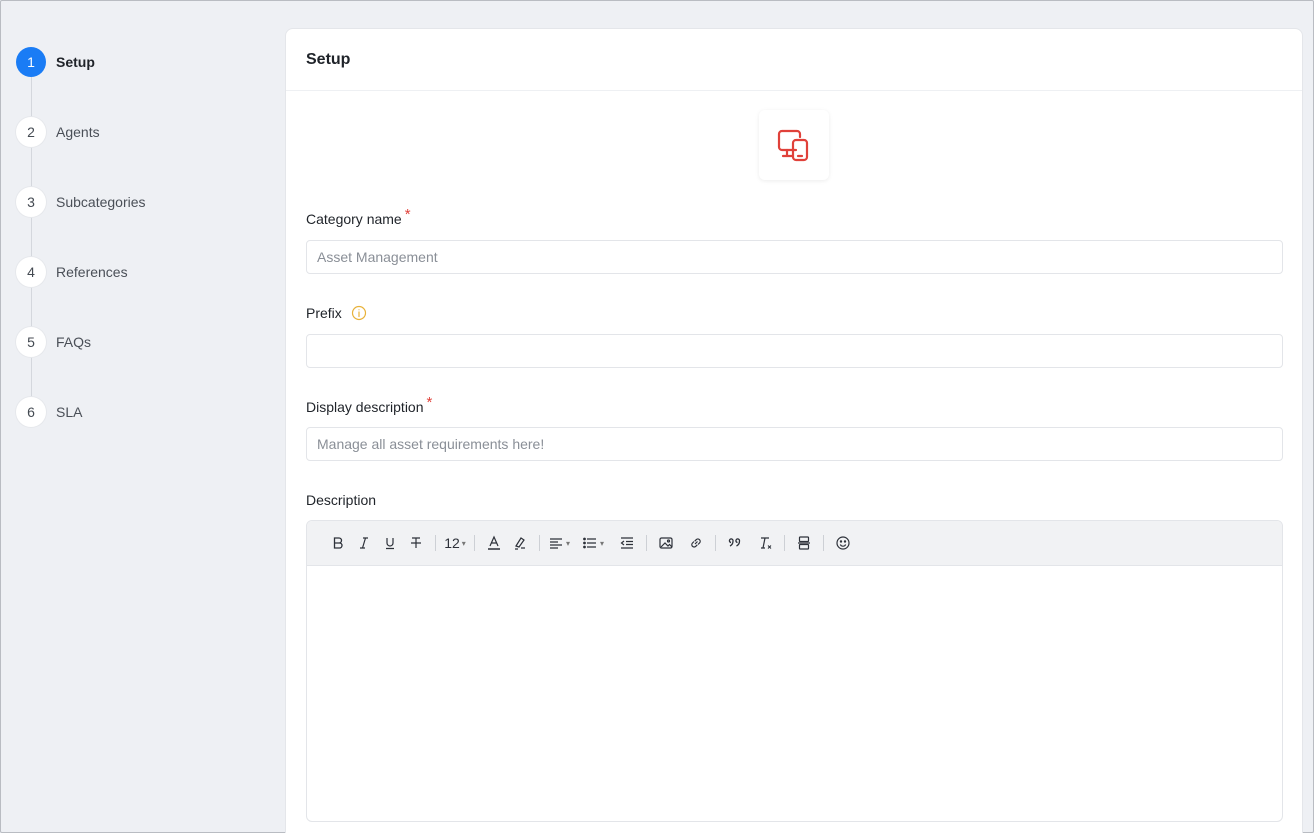 The image size is (1314, 833). I want to click on link-icon, so click(696, 543).